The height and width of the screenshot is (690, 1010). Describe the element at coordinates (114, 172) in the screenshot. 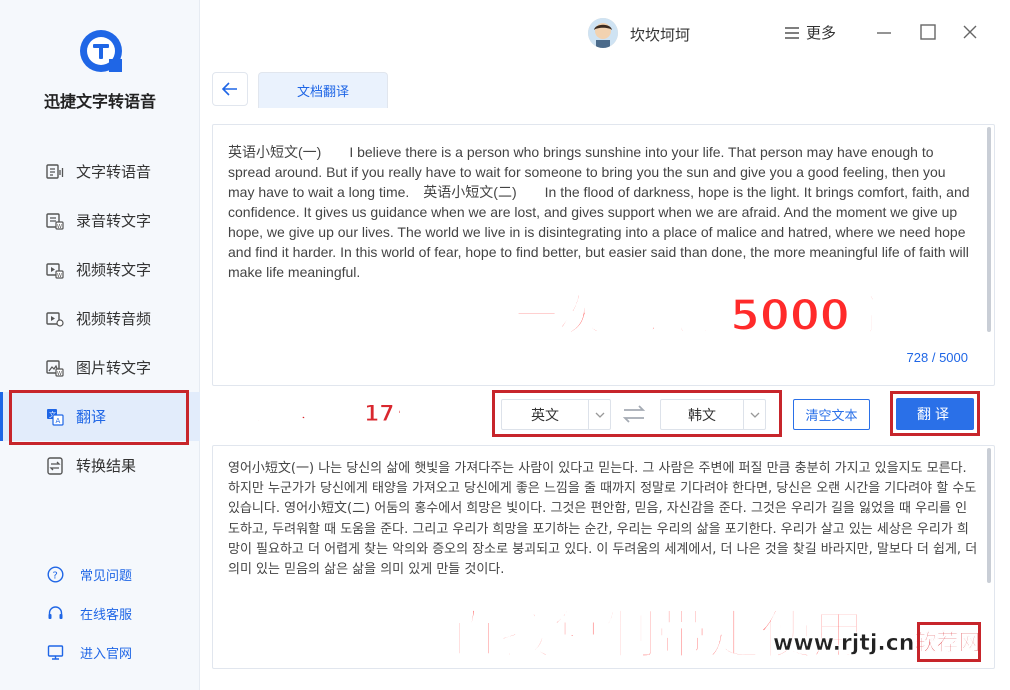

I see `sidebar-item-label: 文字转语音` at that location.